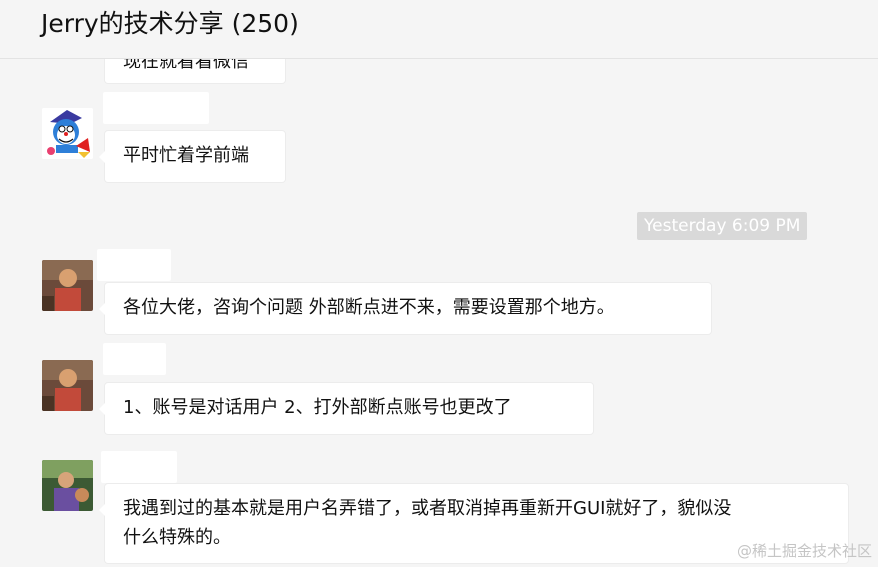  I want to click on message-bubble: 现在就看看微信, so click(195, 71).